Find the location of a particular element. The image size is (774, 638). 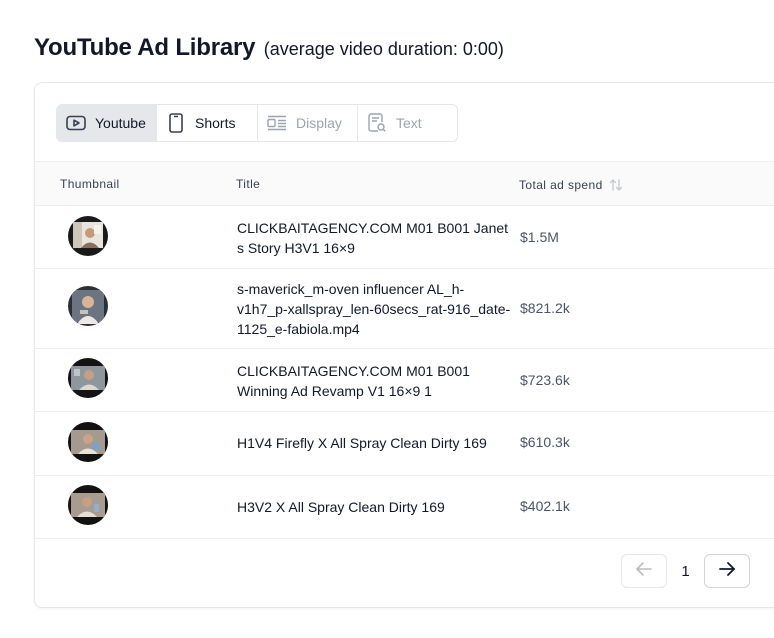

page-subtitle: (average video duration: 0:00) is located at coordinates (383, 49).